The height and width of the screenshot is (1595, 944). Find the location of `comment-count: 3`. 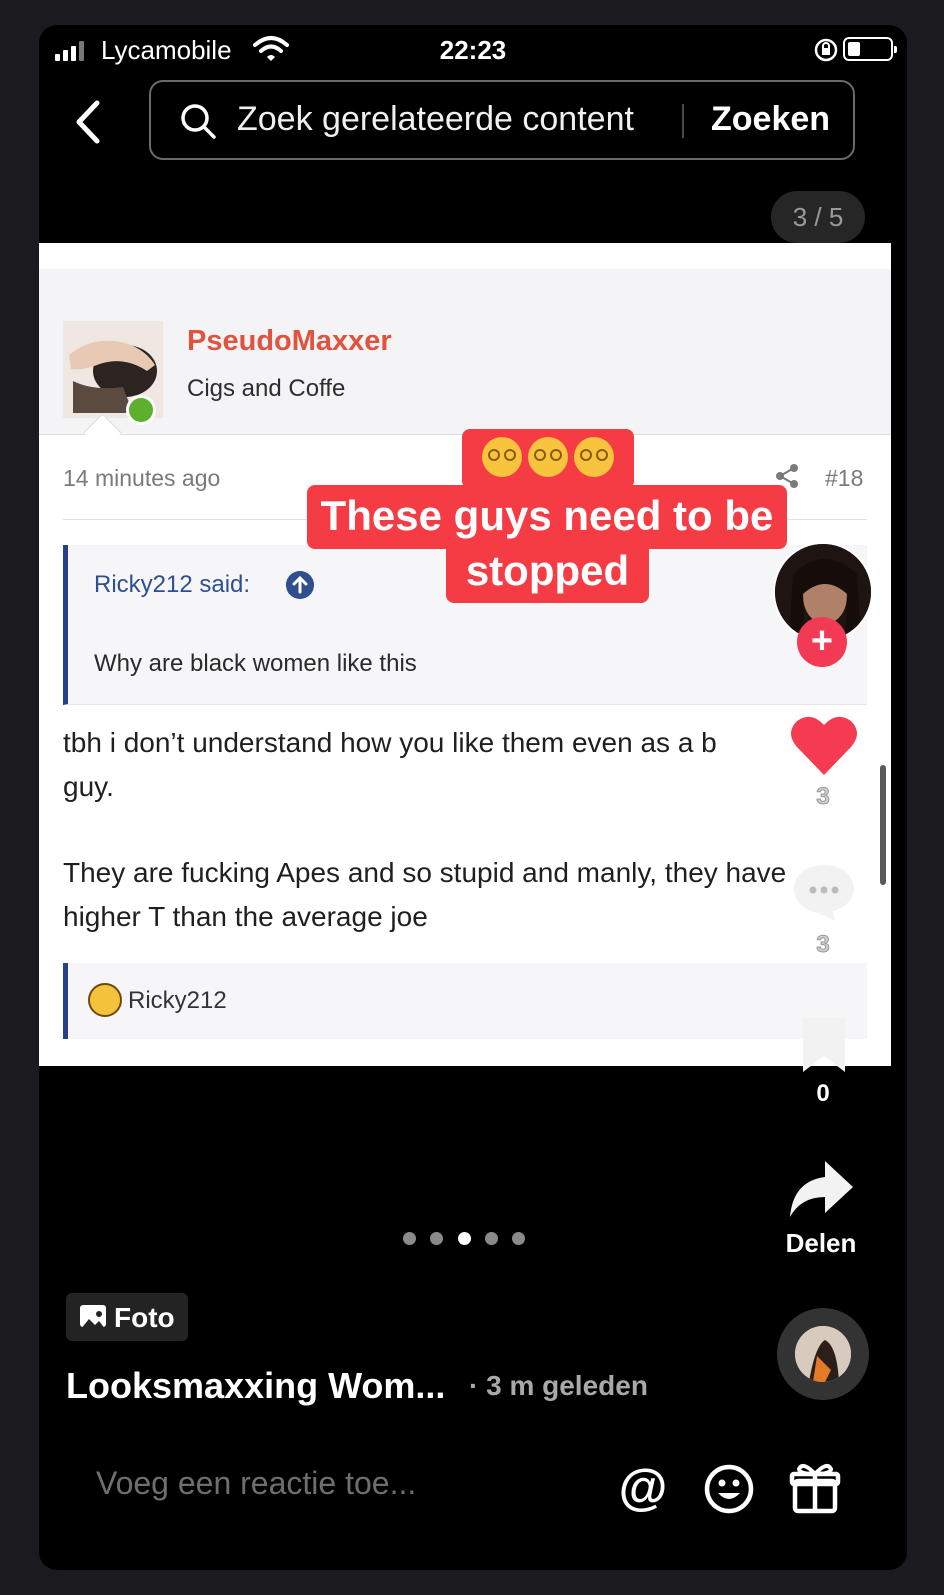

comment-count: 3 is located at coordinates (823, 945).